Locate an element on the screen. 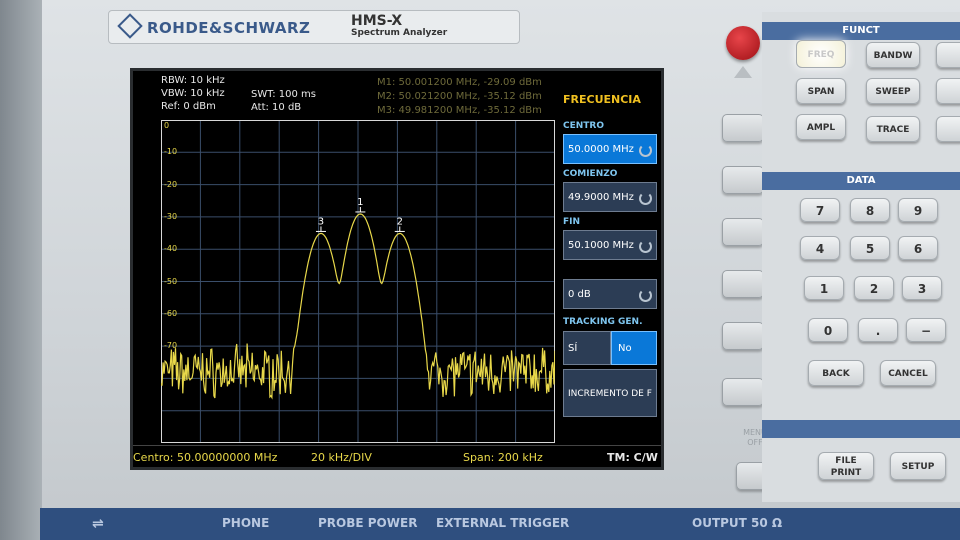  function-header: FUNCT is located at coordinates (861, 31).